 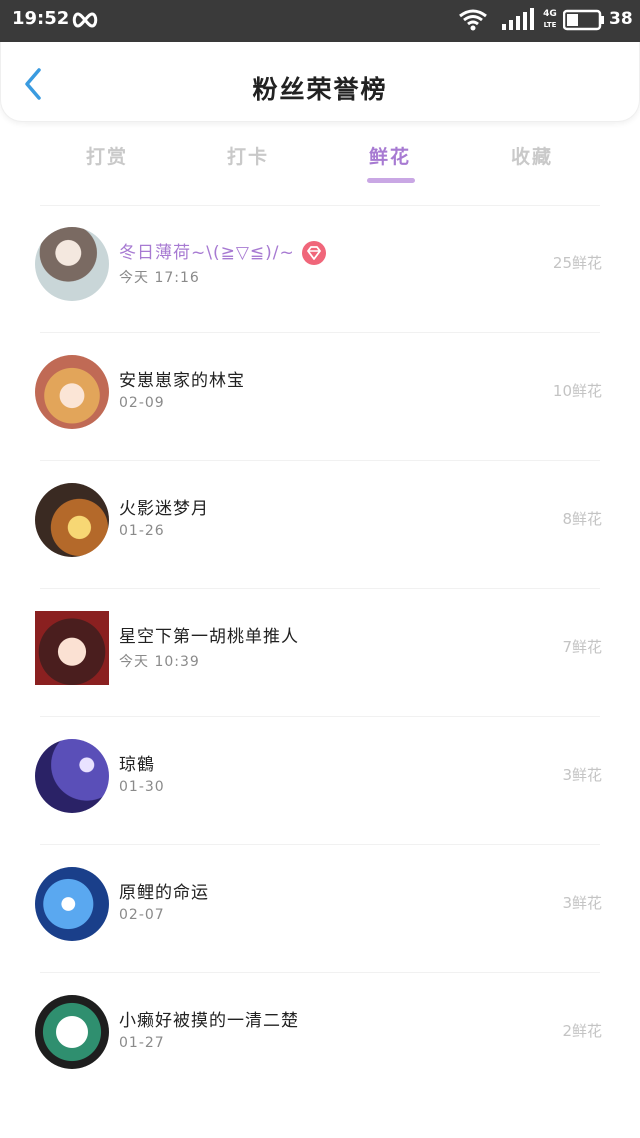 What do you see at coordinates (550, 19) in the screenshot?
I see `network-type: 4G LTE` at bounding box center [550, 19].